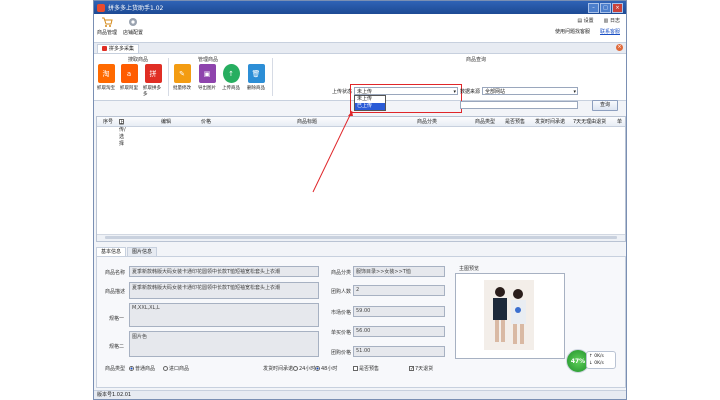 The width and height of the screenshot is (720, 400). Describe the element at coordinates (332, 151) in the screenshot. I see `annotation-arrow` at that location.